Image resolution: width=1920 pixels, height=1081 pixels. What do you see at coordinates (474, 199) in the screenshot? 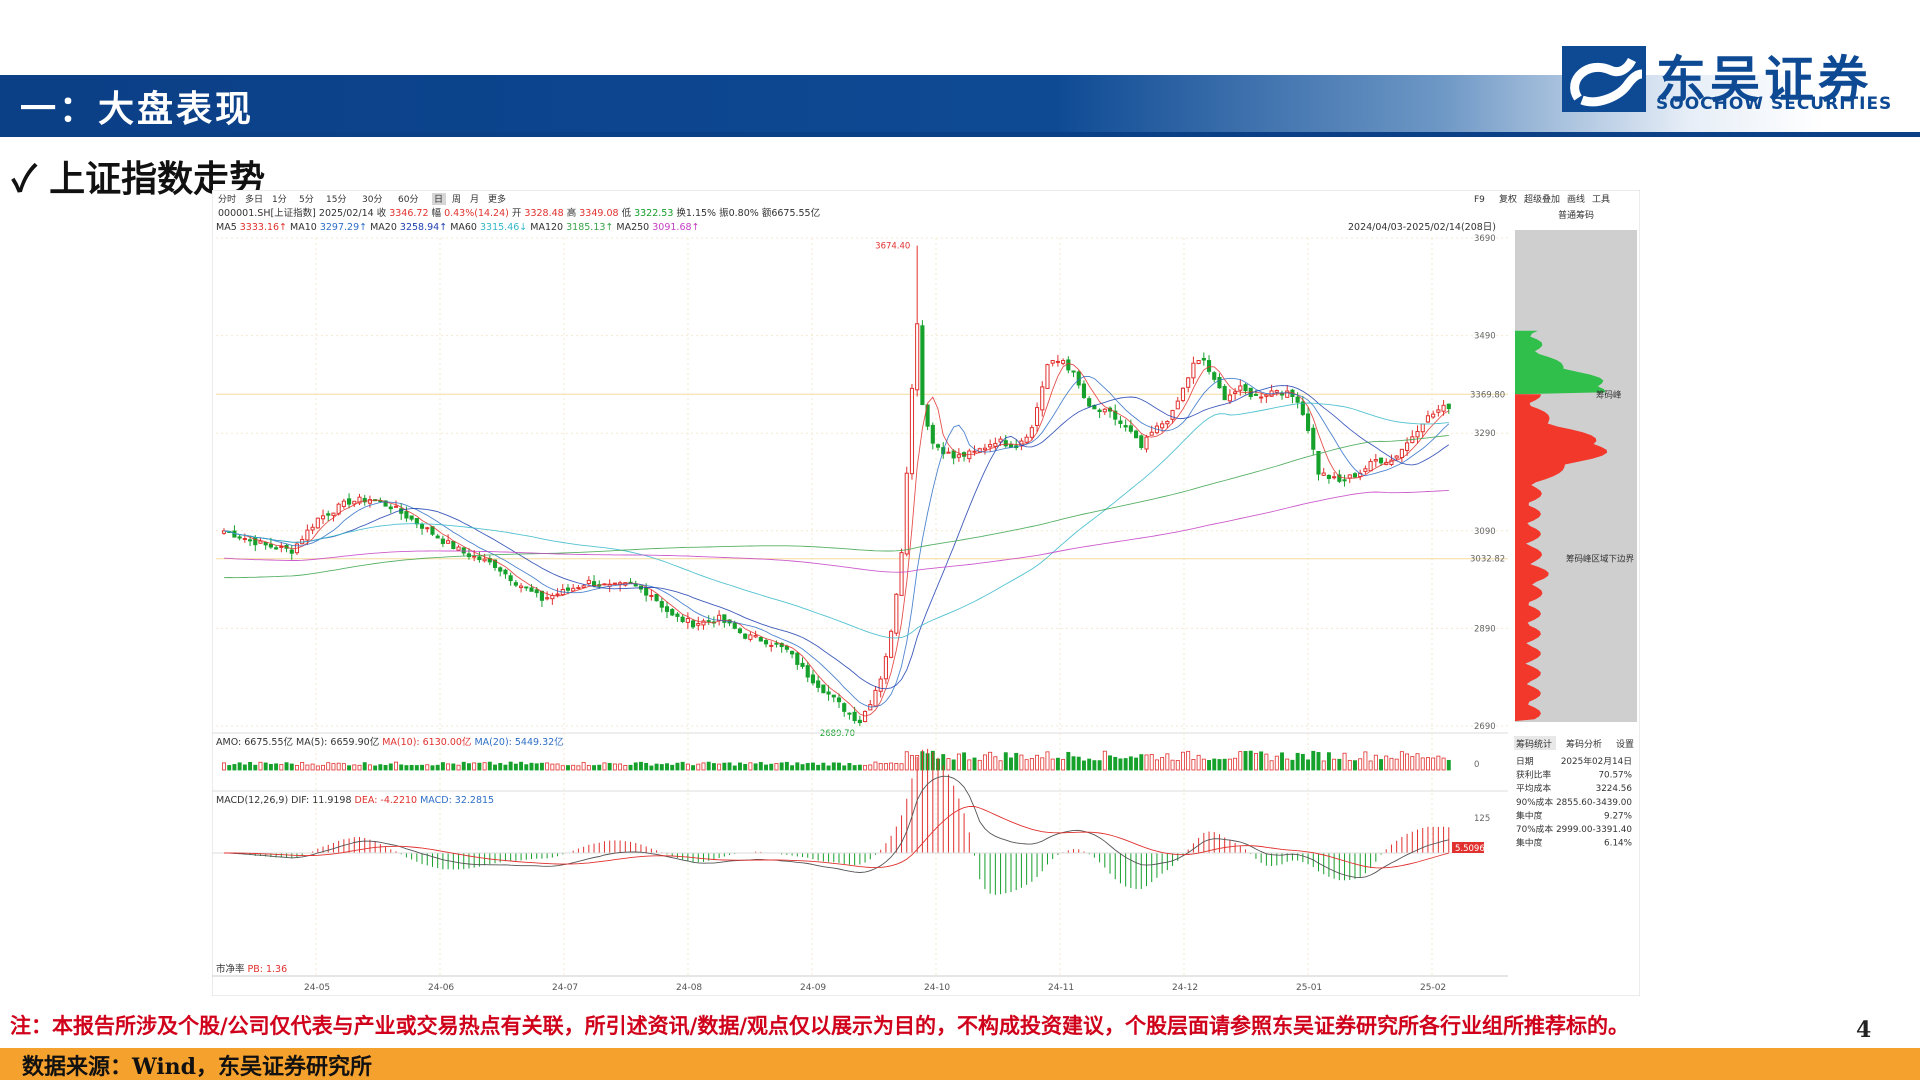
I see `period-tab-9: 月` at bounding box center [474, 199].